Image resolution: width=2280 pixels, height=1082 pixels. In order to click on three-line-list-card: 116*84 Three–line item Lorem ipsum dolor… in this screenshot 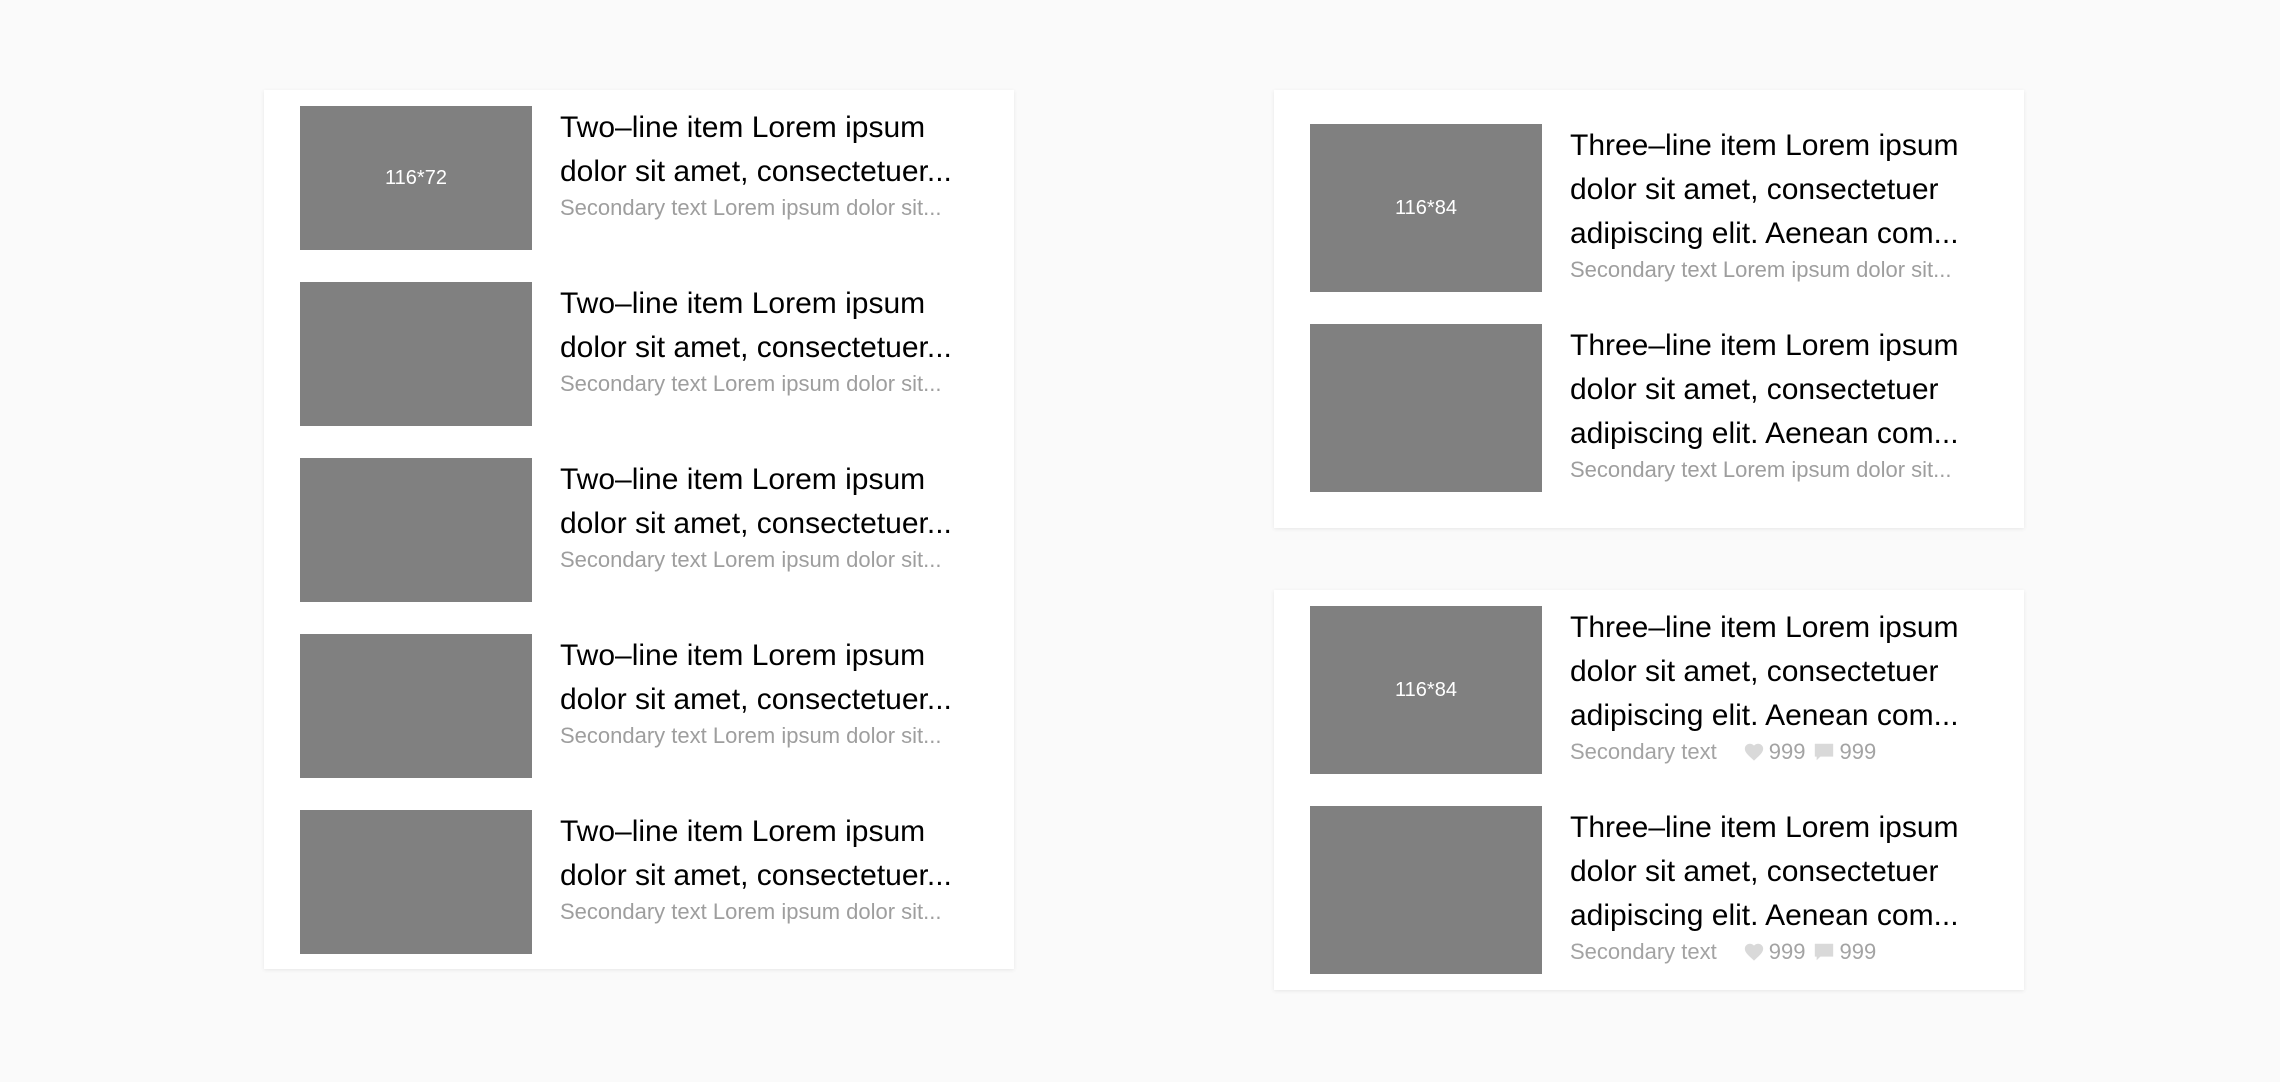, I will do `click(1649, 309)`.